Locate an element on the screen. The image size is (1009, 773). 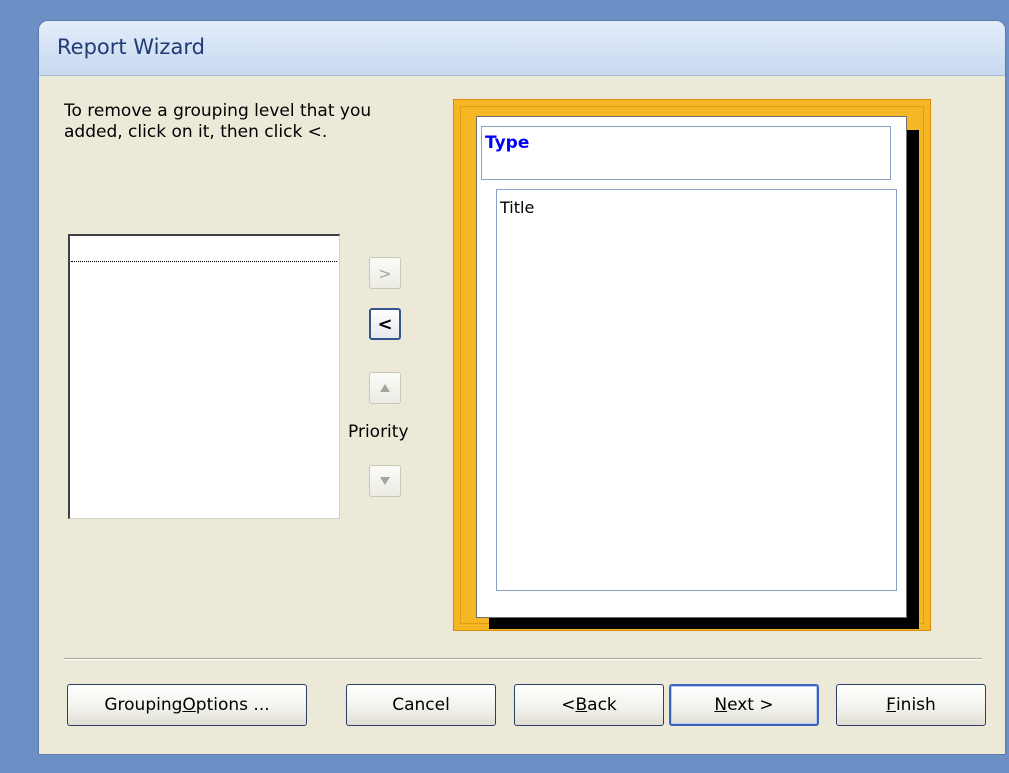
back-label-post: ack is located at coordinates (602, 705).